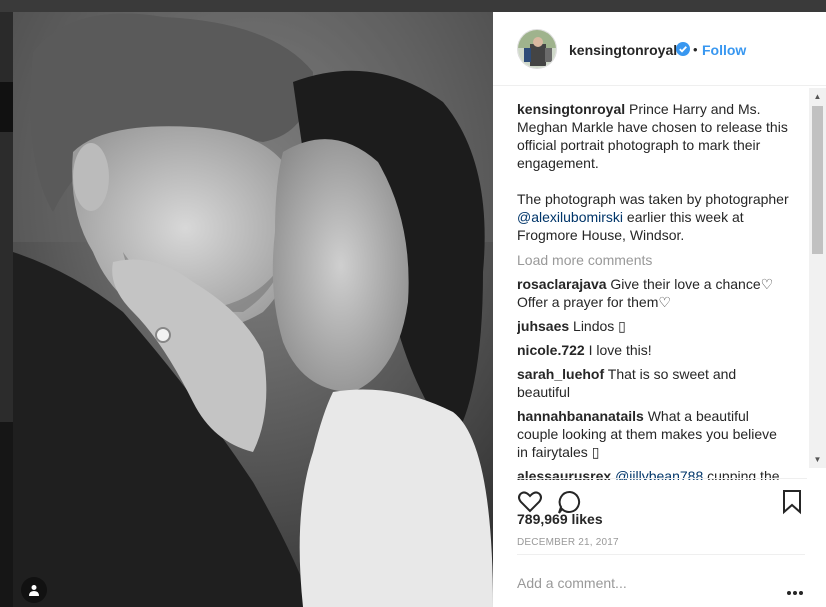 The width and height of the screenshot is (826, 607). I want to click on comment-item: nicole.722 I love this!, so click(653, 350).